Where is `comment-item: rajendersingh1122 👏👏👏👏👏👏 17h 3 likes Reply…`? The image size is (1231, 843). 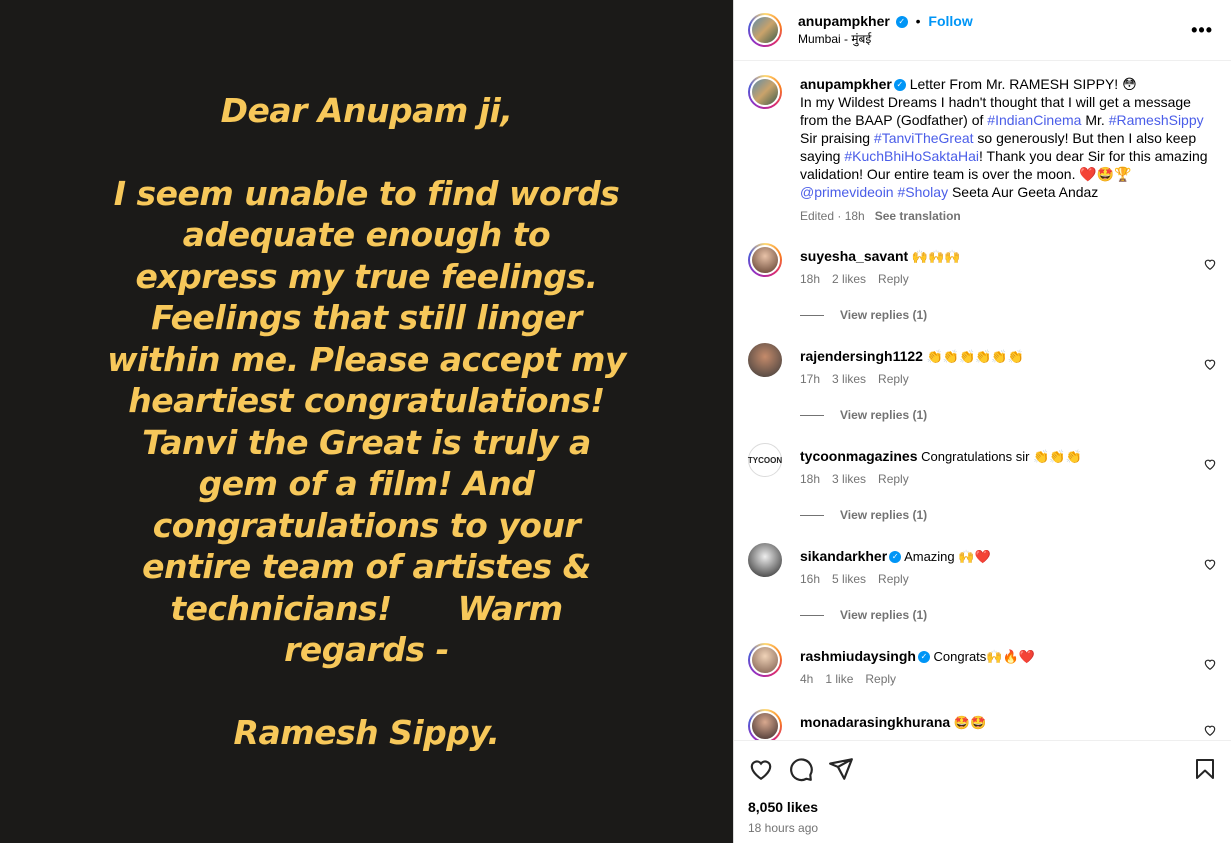 comment-item: rajendersingh1122 👏👏👏👏👏👏 17h 3 likes Reply… is located at coordinates (982, 393).